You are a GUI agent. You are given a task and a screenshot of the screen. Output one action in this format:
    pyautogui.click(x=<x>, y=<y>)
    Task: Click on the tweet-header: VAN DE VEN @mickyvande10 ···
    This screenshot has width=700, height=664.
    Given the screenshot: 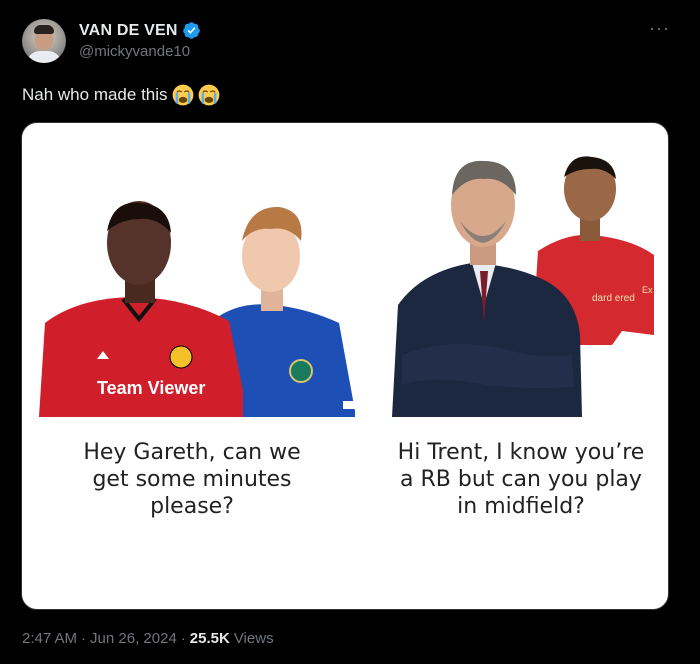 What is the action you would take?
    pyautogui.click(x=351, y=43)
    